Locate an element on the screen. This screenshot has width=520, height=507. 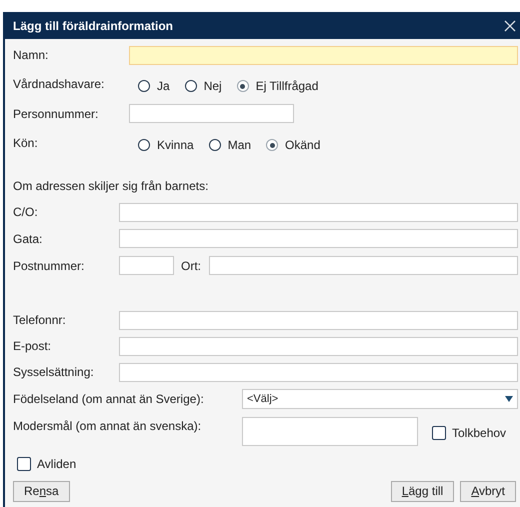
field-label: Telefonnr: is located at coordinates (40, 320).